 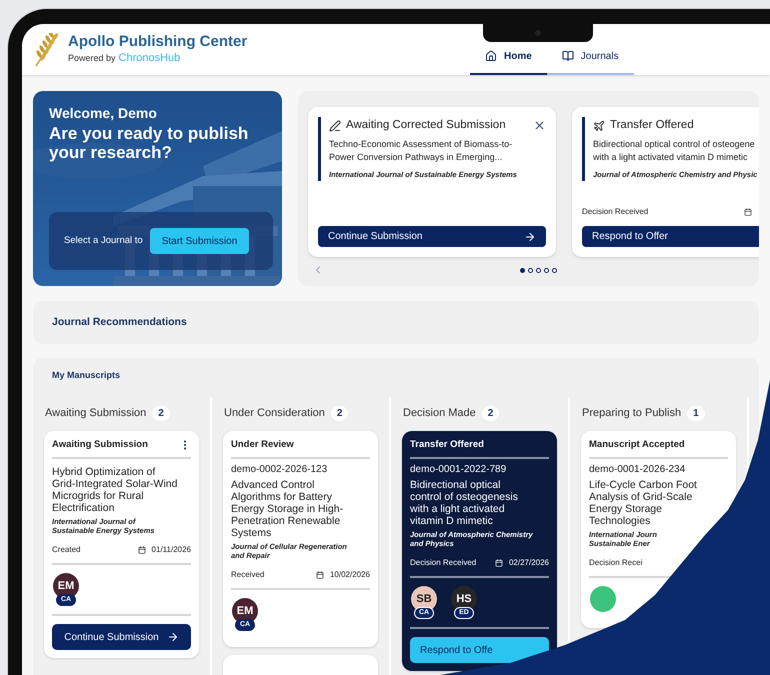 What do you see at coordinates (149, 143) in the screenshot?
I see `headline: Are you ready to publish your research?` at bounding box center [149, 143].